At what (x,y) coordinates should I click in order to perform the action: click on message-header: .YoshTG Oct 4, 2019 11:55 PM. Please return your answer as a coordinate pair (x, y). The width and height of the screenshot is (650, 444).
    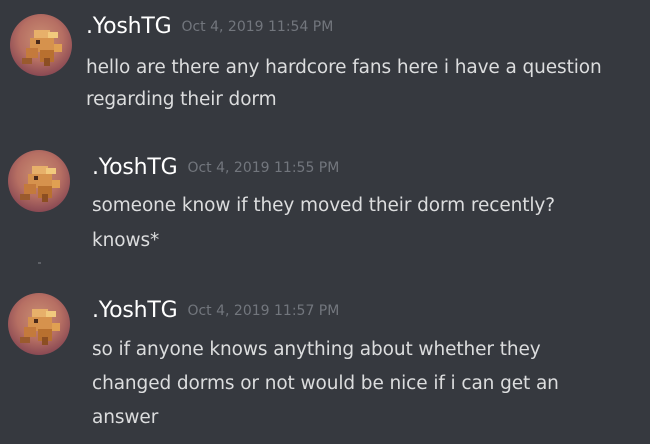
    Looking at the image, I should click on (215, 167).